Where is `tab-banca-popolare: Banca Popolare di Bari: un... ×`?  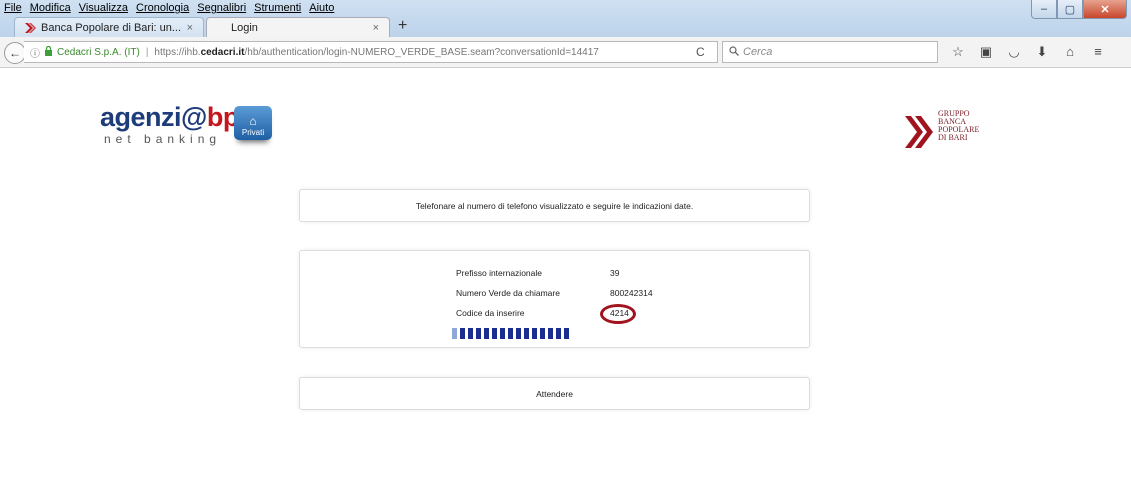
tab-banca-popolare: Banca Popolare di Bari: un... × is located at coordinates (109, 27).